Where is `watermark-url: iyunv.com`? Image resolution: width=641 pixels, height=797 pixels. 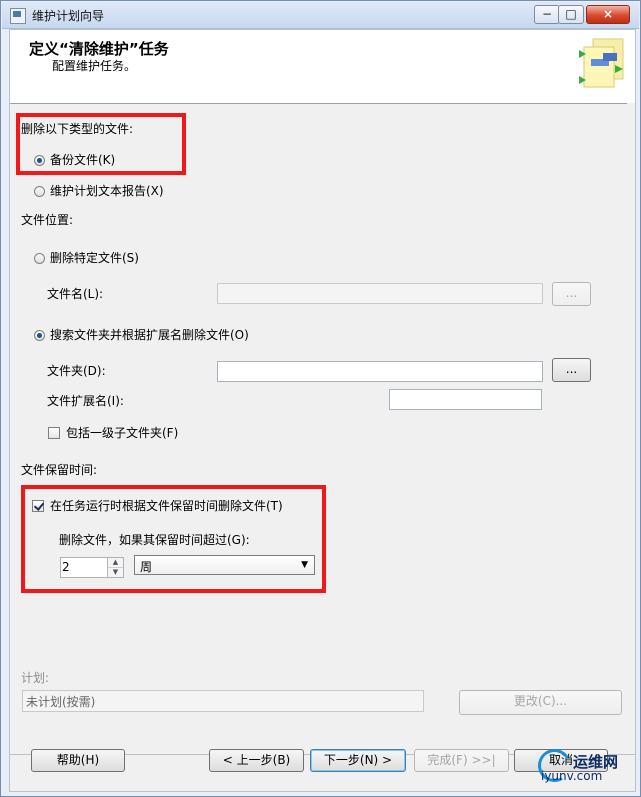 watermark-url: iyunv.com is located at coordinates (572, 776).